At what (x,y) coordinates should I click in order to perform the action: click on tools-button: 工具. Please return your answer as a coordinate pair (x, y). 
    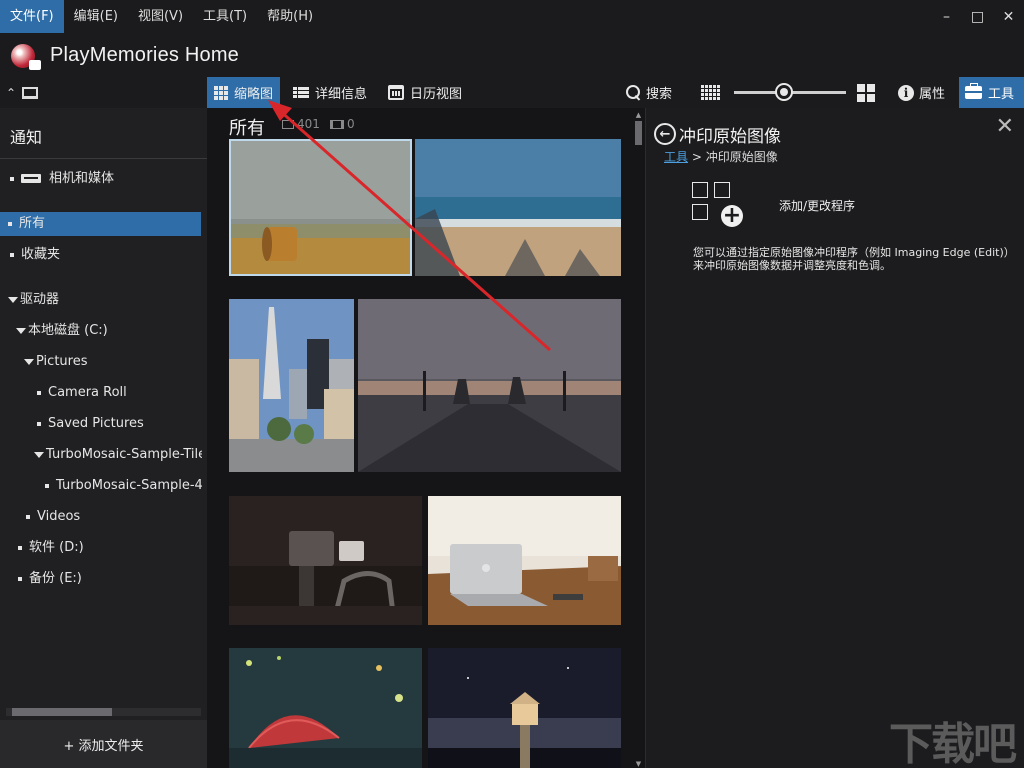
    Looking at the image, I should click on (991, 92).